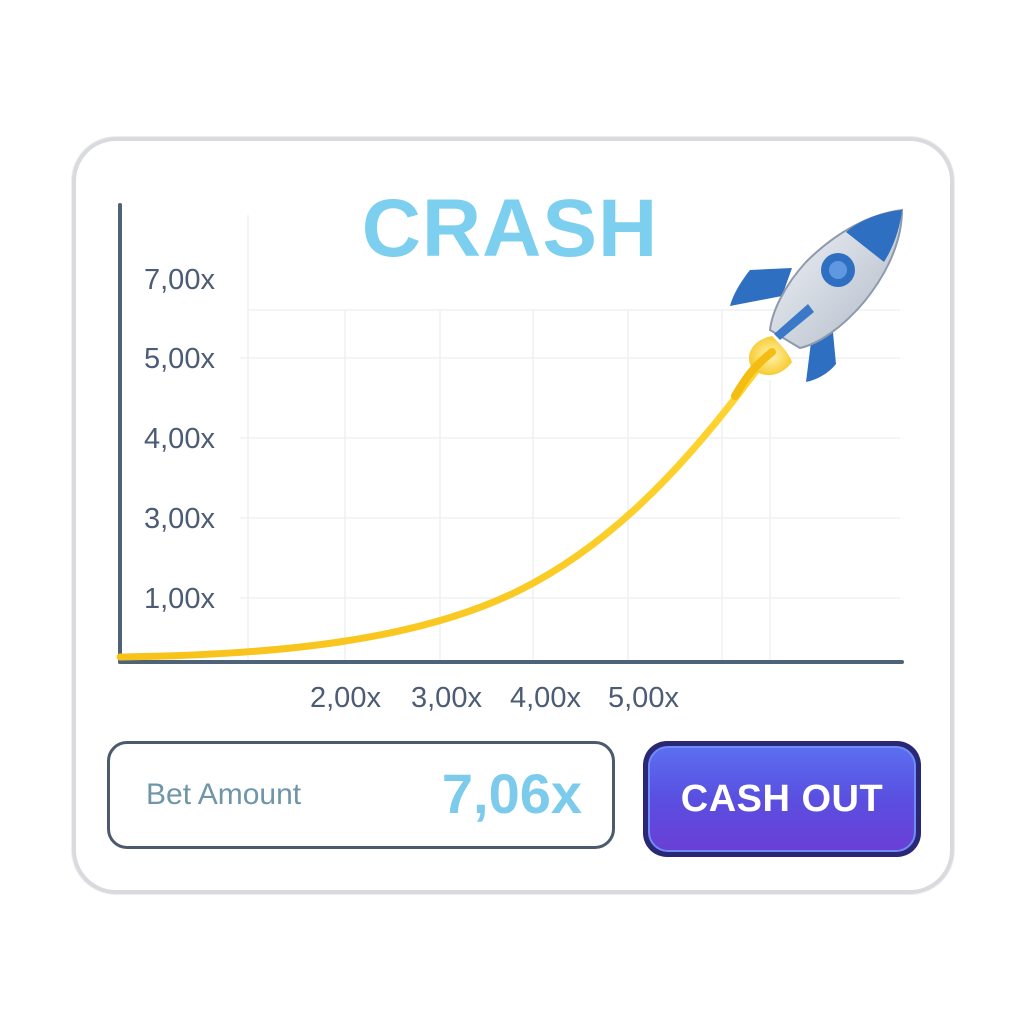 Image resolution: width=1024 pixels, height=1024 pixels. Describe the element at coordinates (179, 439) in the screenshot. I see `y-tick-label: 4,00x` at that location.